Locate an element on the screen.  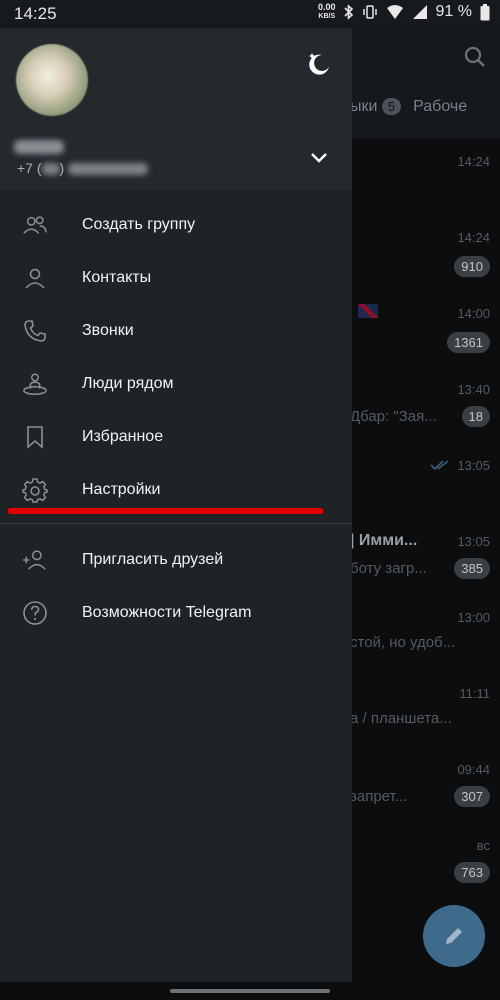
question-icon is located at coordinates (35, 613).